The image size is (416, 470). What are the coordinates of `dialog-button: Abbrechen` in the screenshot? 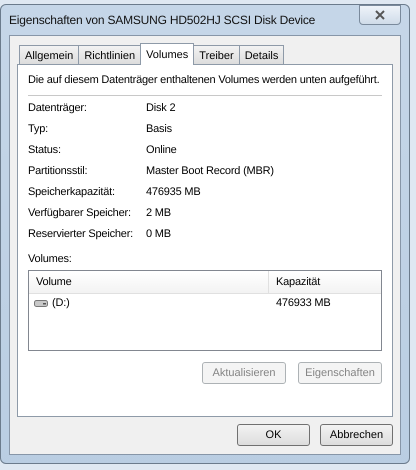 It's located at (356, 435).